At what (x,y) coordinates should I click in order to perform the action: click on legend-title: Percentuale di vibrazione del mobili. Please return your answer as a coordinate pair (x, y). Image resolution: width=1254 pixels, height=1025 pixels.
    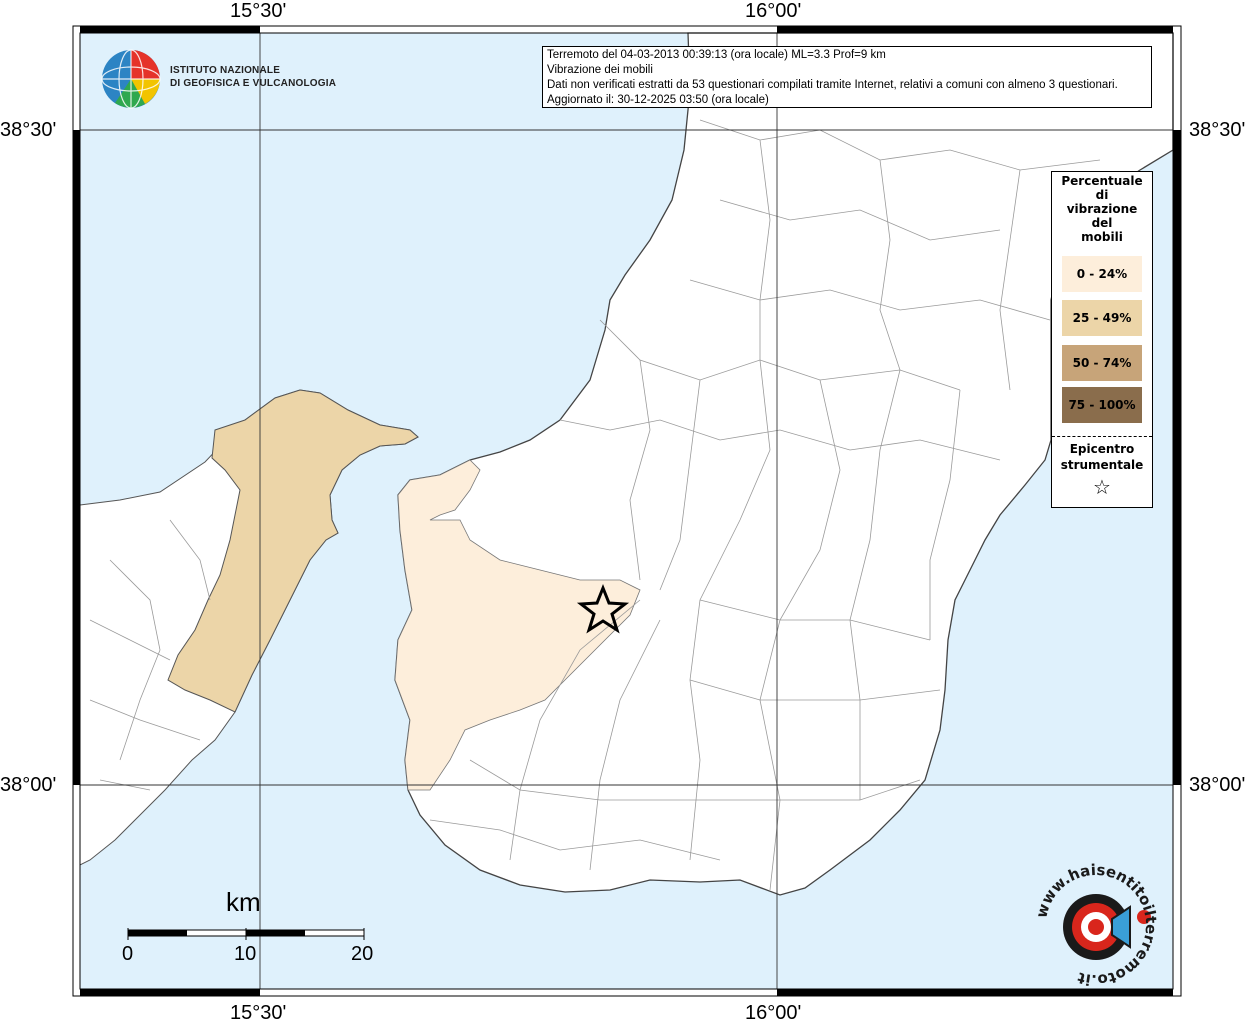
    Looking at the image, I should click on (1102, 209).